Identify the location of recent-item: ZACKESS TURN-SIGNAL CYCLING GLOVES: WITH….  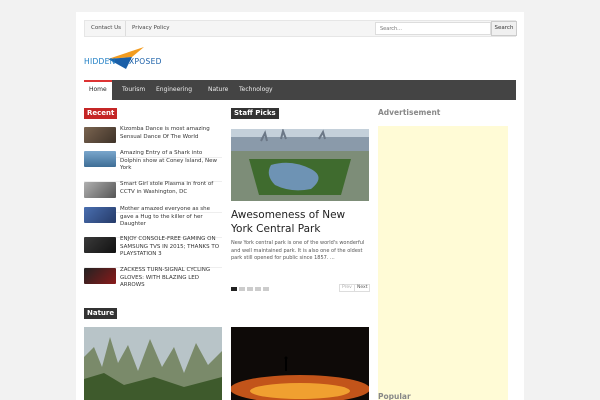
(153, 283).